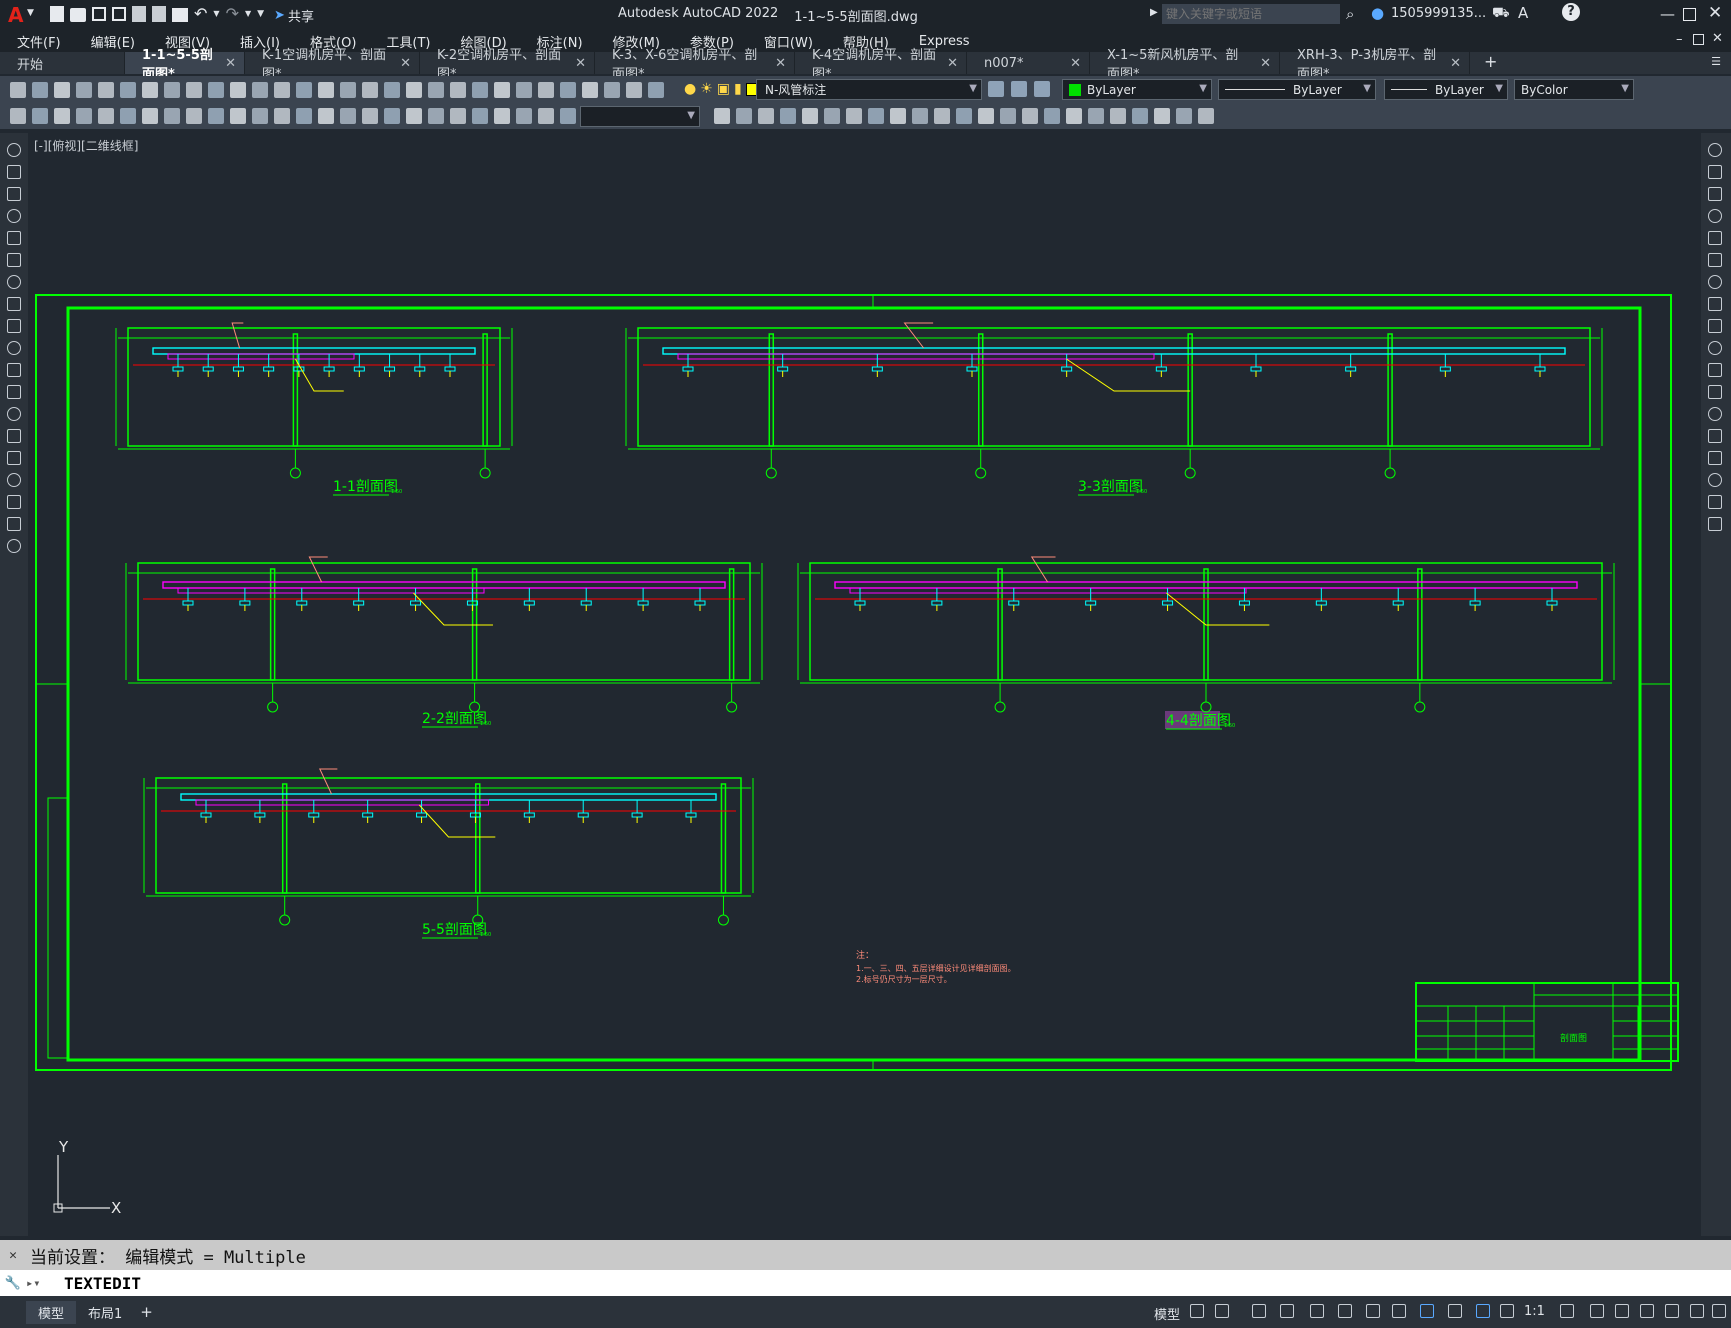 This screenshot has height=1328, width=1731. Describe the element at coordinates (260, 116) in the screenshot. I see `dimension-tool-12-icon` at that location.